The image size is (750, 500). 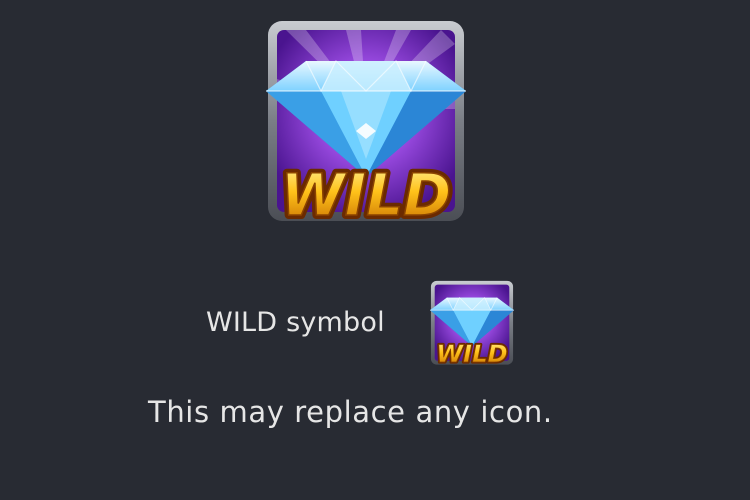 I want to click on symbol-description: This may replace any icon., so click(x=350, y=412).